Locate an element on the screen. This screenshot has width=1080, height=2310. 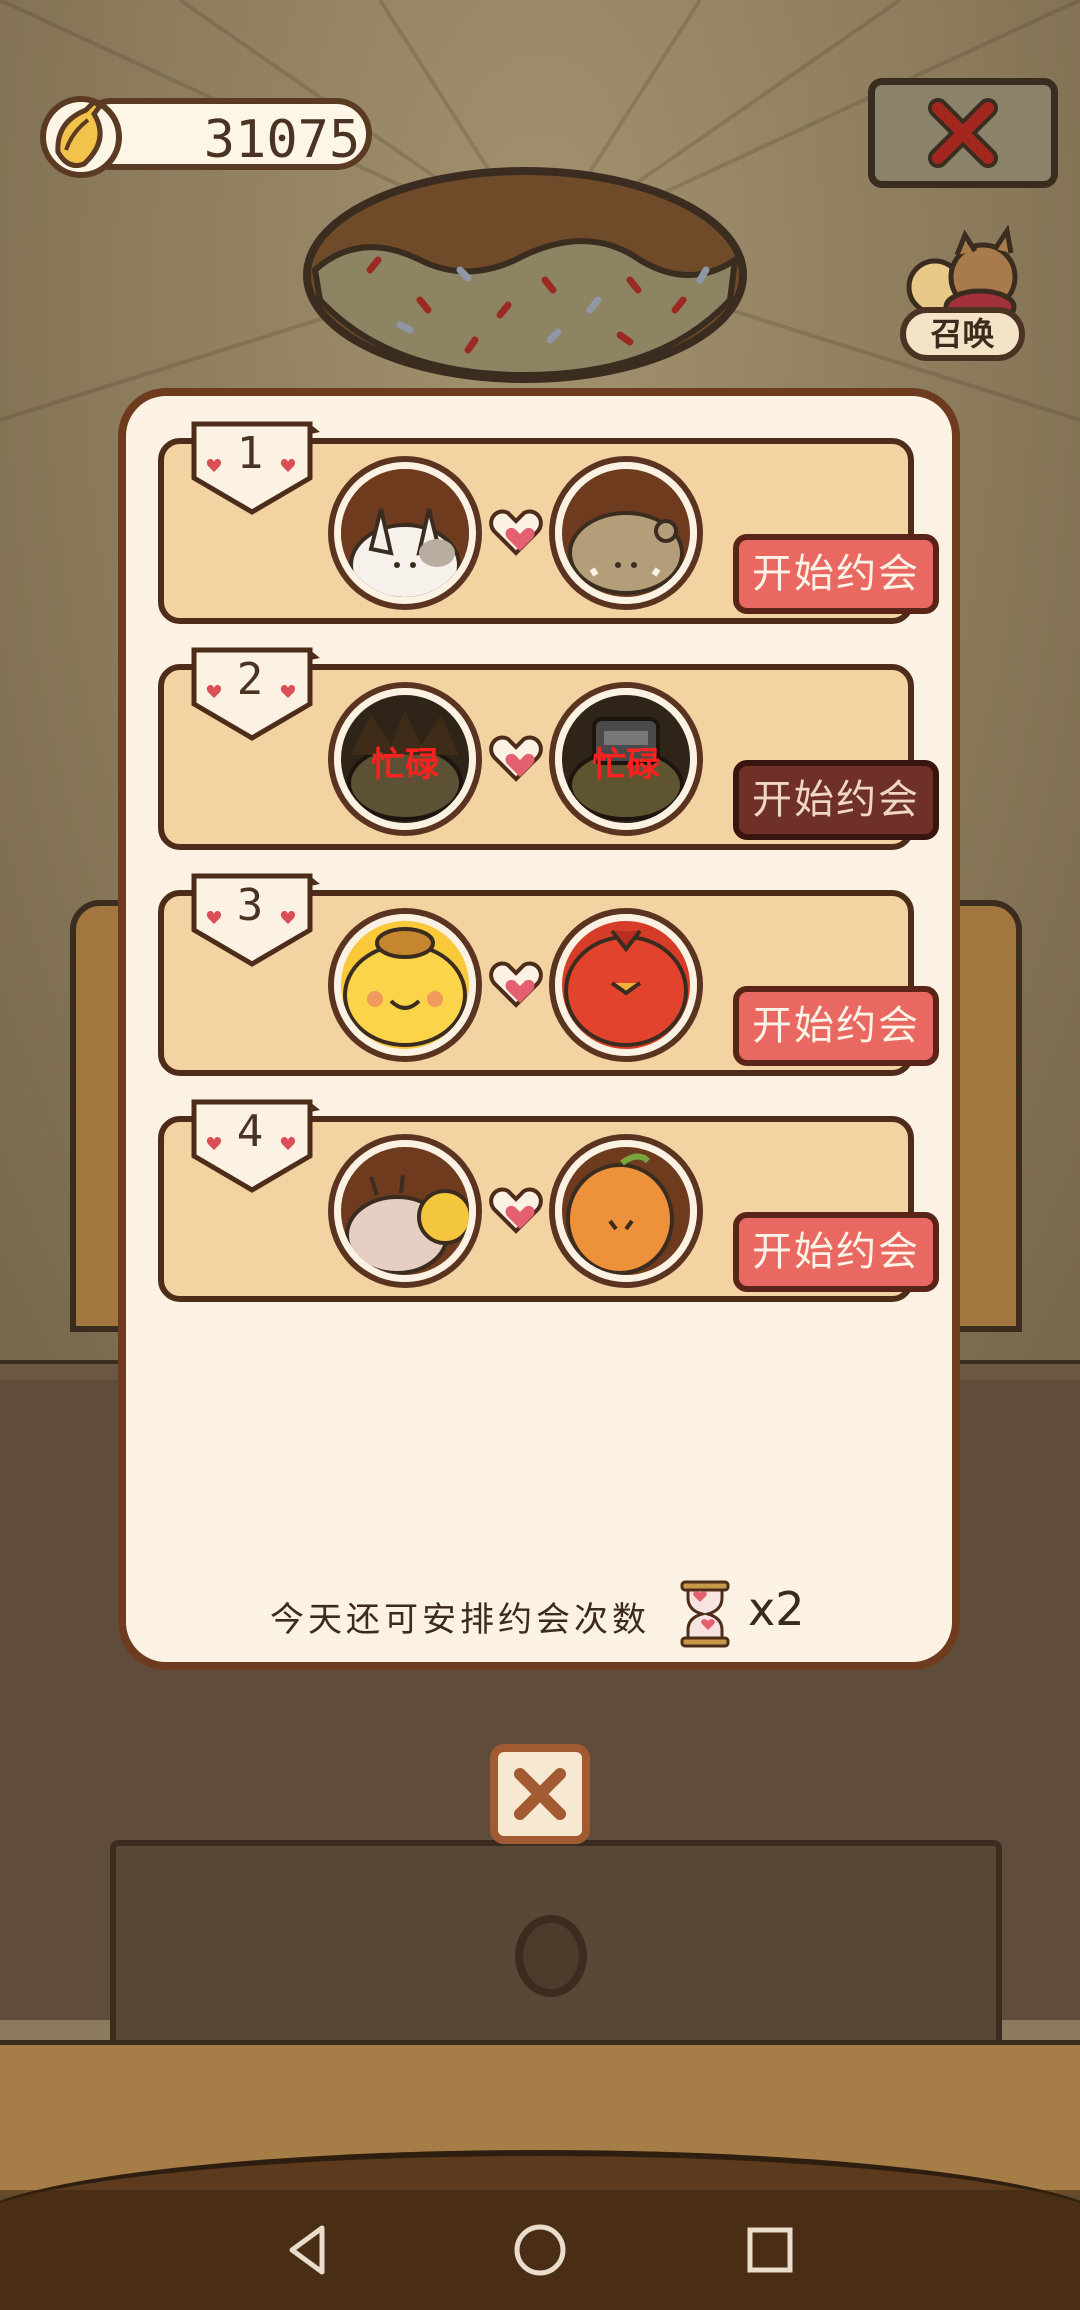
slot-number: 3 is located at coordinates (250, 905).